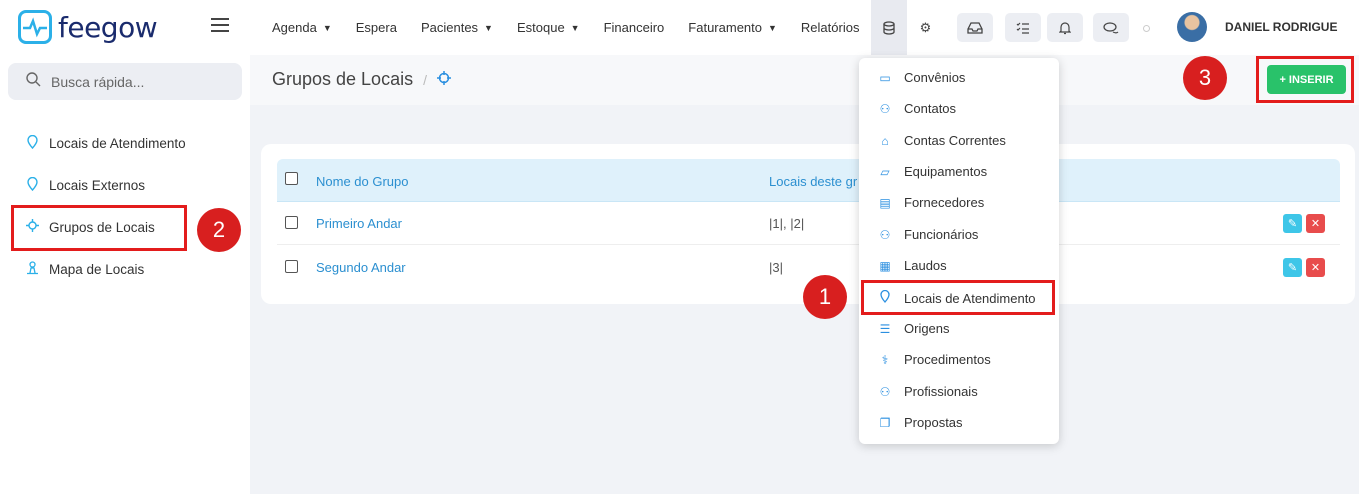  Describe the element at coordinates (33, 81) in the screenshot. I see `search-icon` at that location.